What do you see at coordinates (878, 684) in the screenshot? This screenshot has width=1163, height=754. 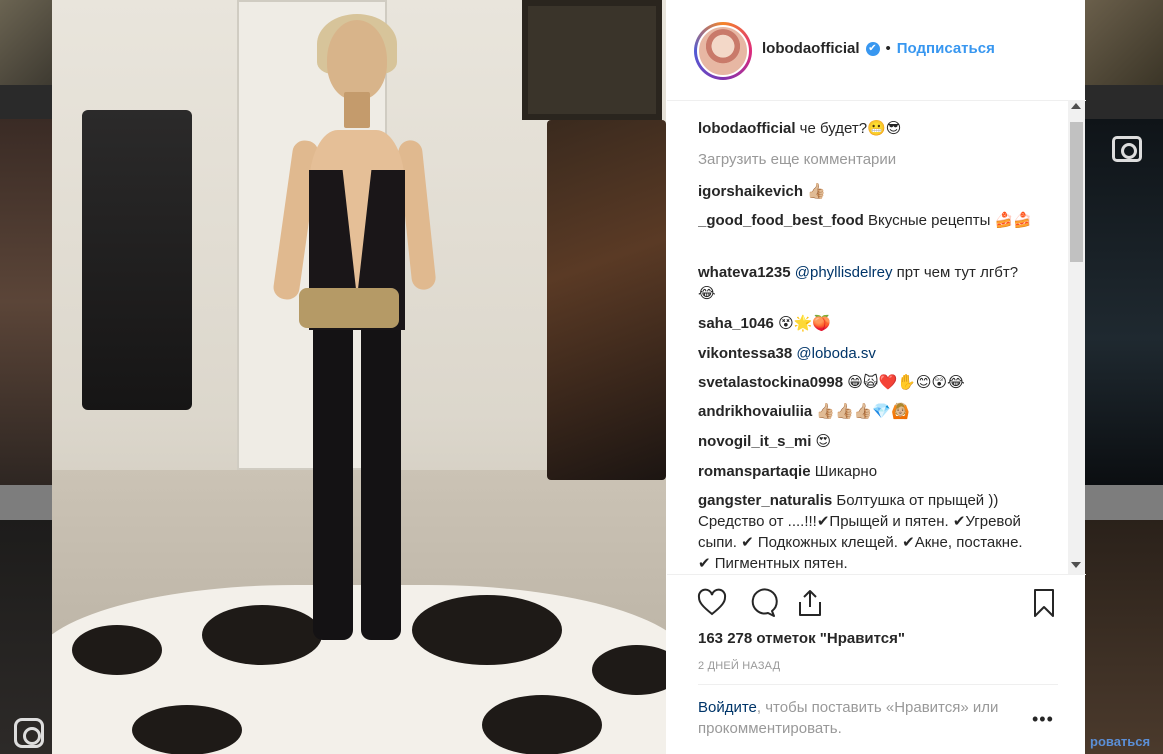 I see `footer-divider` at bounding box center [878, 684].